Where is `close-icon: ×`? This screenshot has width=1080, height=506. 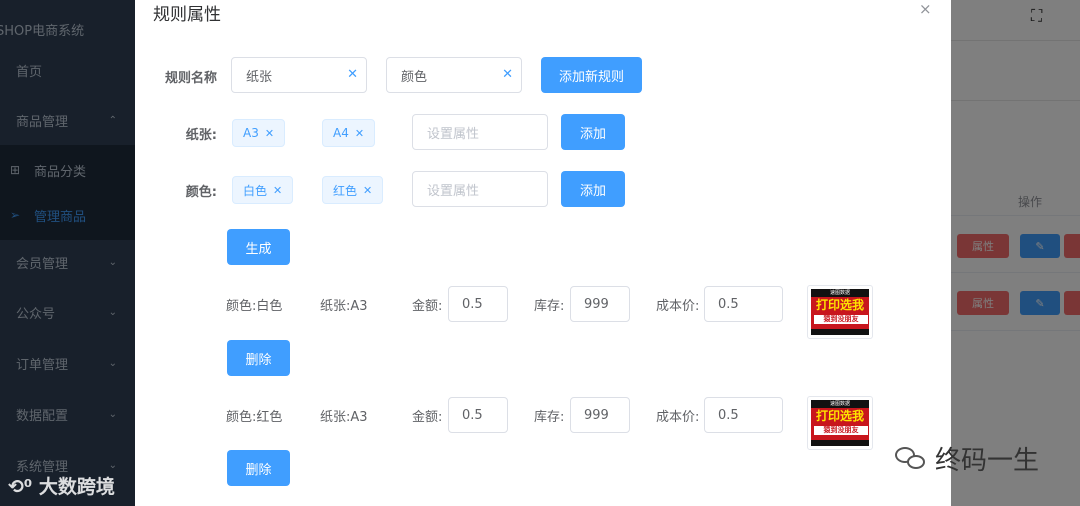 close-icon: × is located at coordinates (925, 9).